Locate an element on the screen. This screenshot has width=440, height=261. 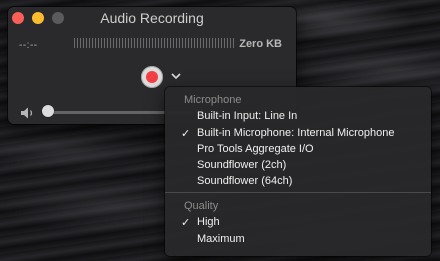
record-icon is located at coordinates (152, 77).